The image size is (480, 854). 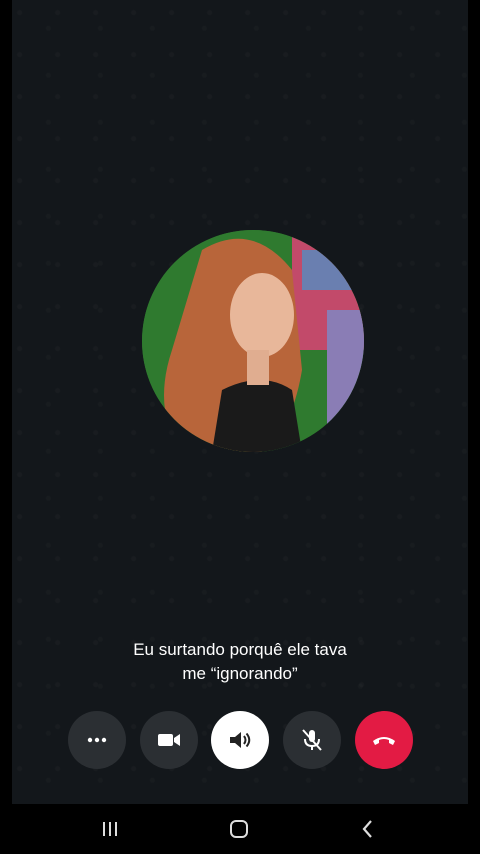 I want to click on home-button, so click(x=239, y=829).